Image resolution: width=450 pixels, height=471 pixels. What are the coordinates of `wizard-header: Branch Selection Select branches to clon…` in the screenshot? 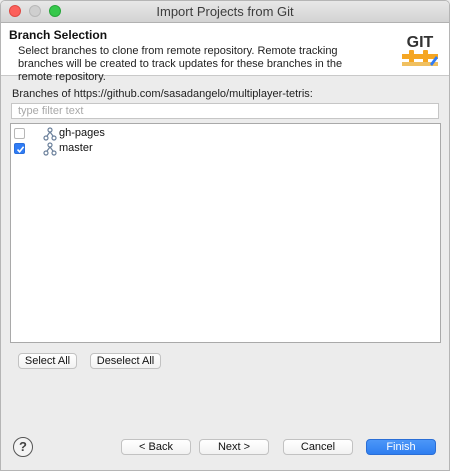 It's located at (225, 53).